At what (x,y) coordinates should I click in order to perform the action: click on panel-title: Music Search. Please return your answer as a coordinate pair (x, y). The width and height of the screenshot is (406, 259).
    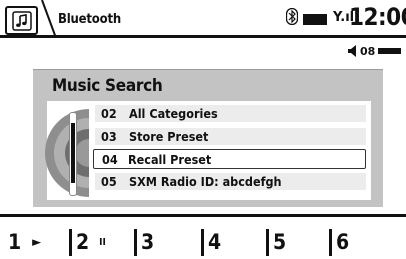
    Looking at the image, I should click on (107, 86).